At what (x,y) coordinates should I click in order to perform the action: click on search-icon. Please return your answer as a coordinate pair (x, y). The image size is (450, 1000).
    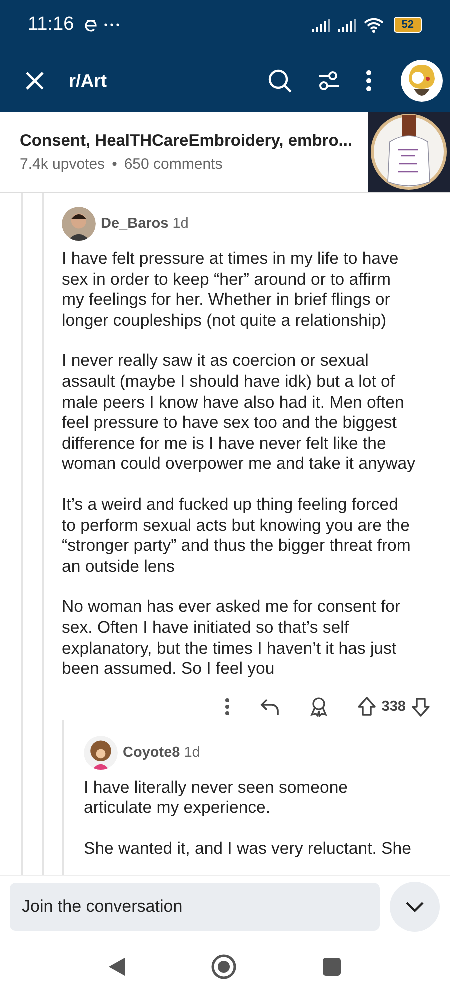
    Looking at the image, I should click on (280, 81).